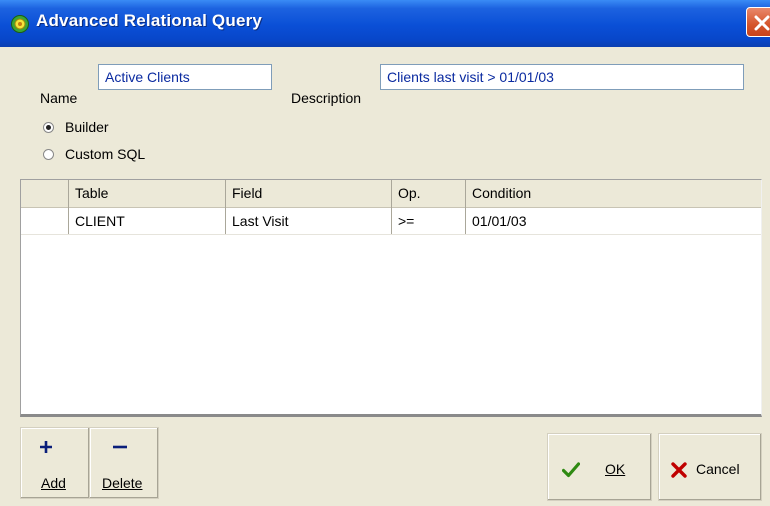 The image size is (770, 506). I want to click on row-field-cell: Last Visit, so click(309, 221).